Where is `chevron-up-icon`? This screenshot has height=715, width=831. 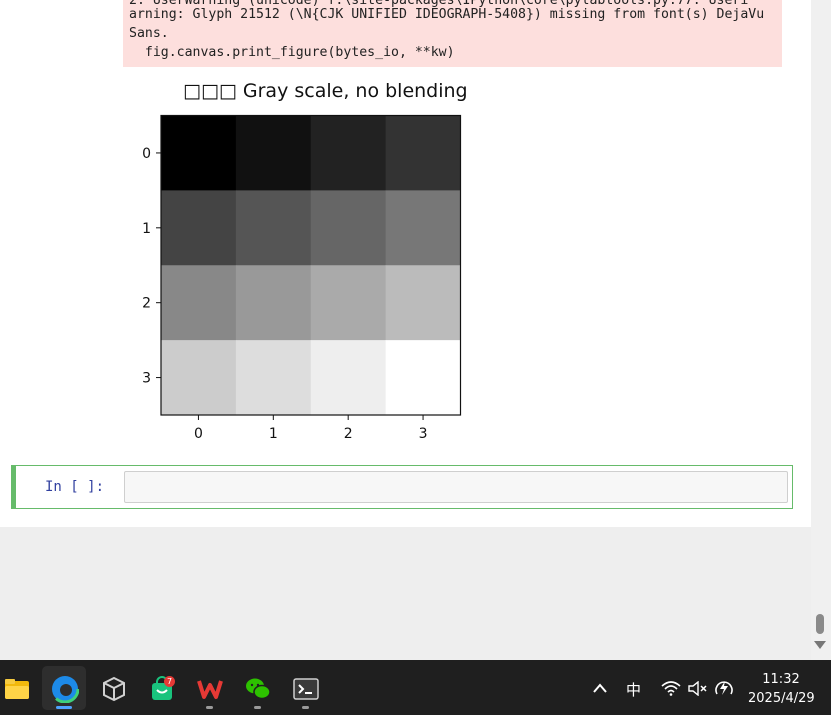 chevron-up-icon is located at coordinates (600, 688).